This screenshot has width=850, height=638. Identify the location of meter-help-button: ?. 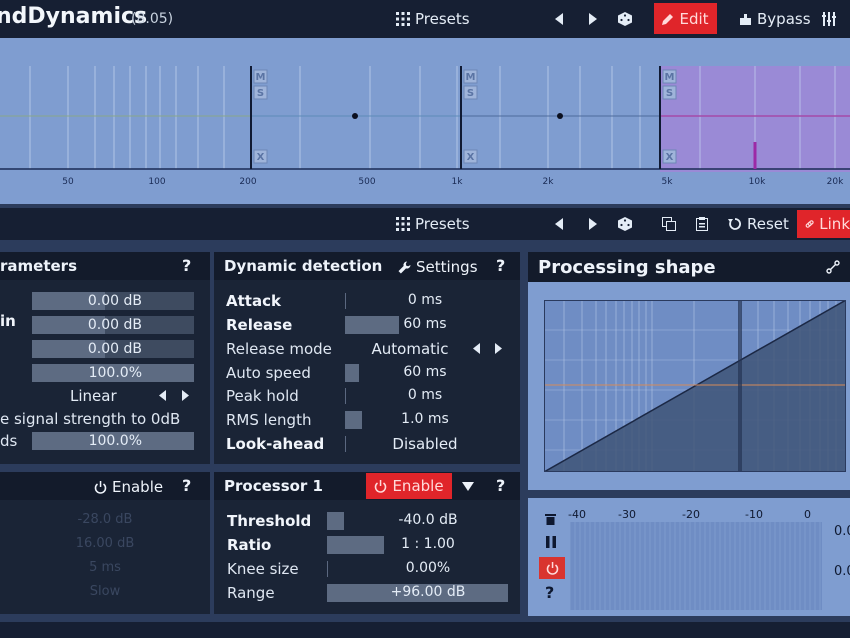
(549, 592).